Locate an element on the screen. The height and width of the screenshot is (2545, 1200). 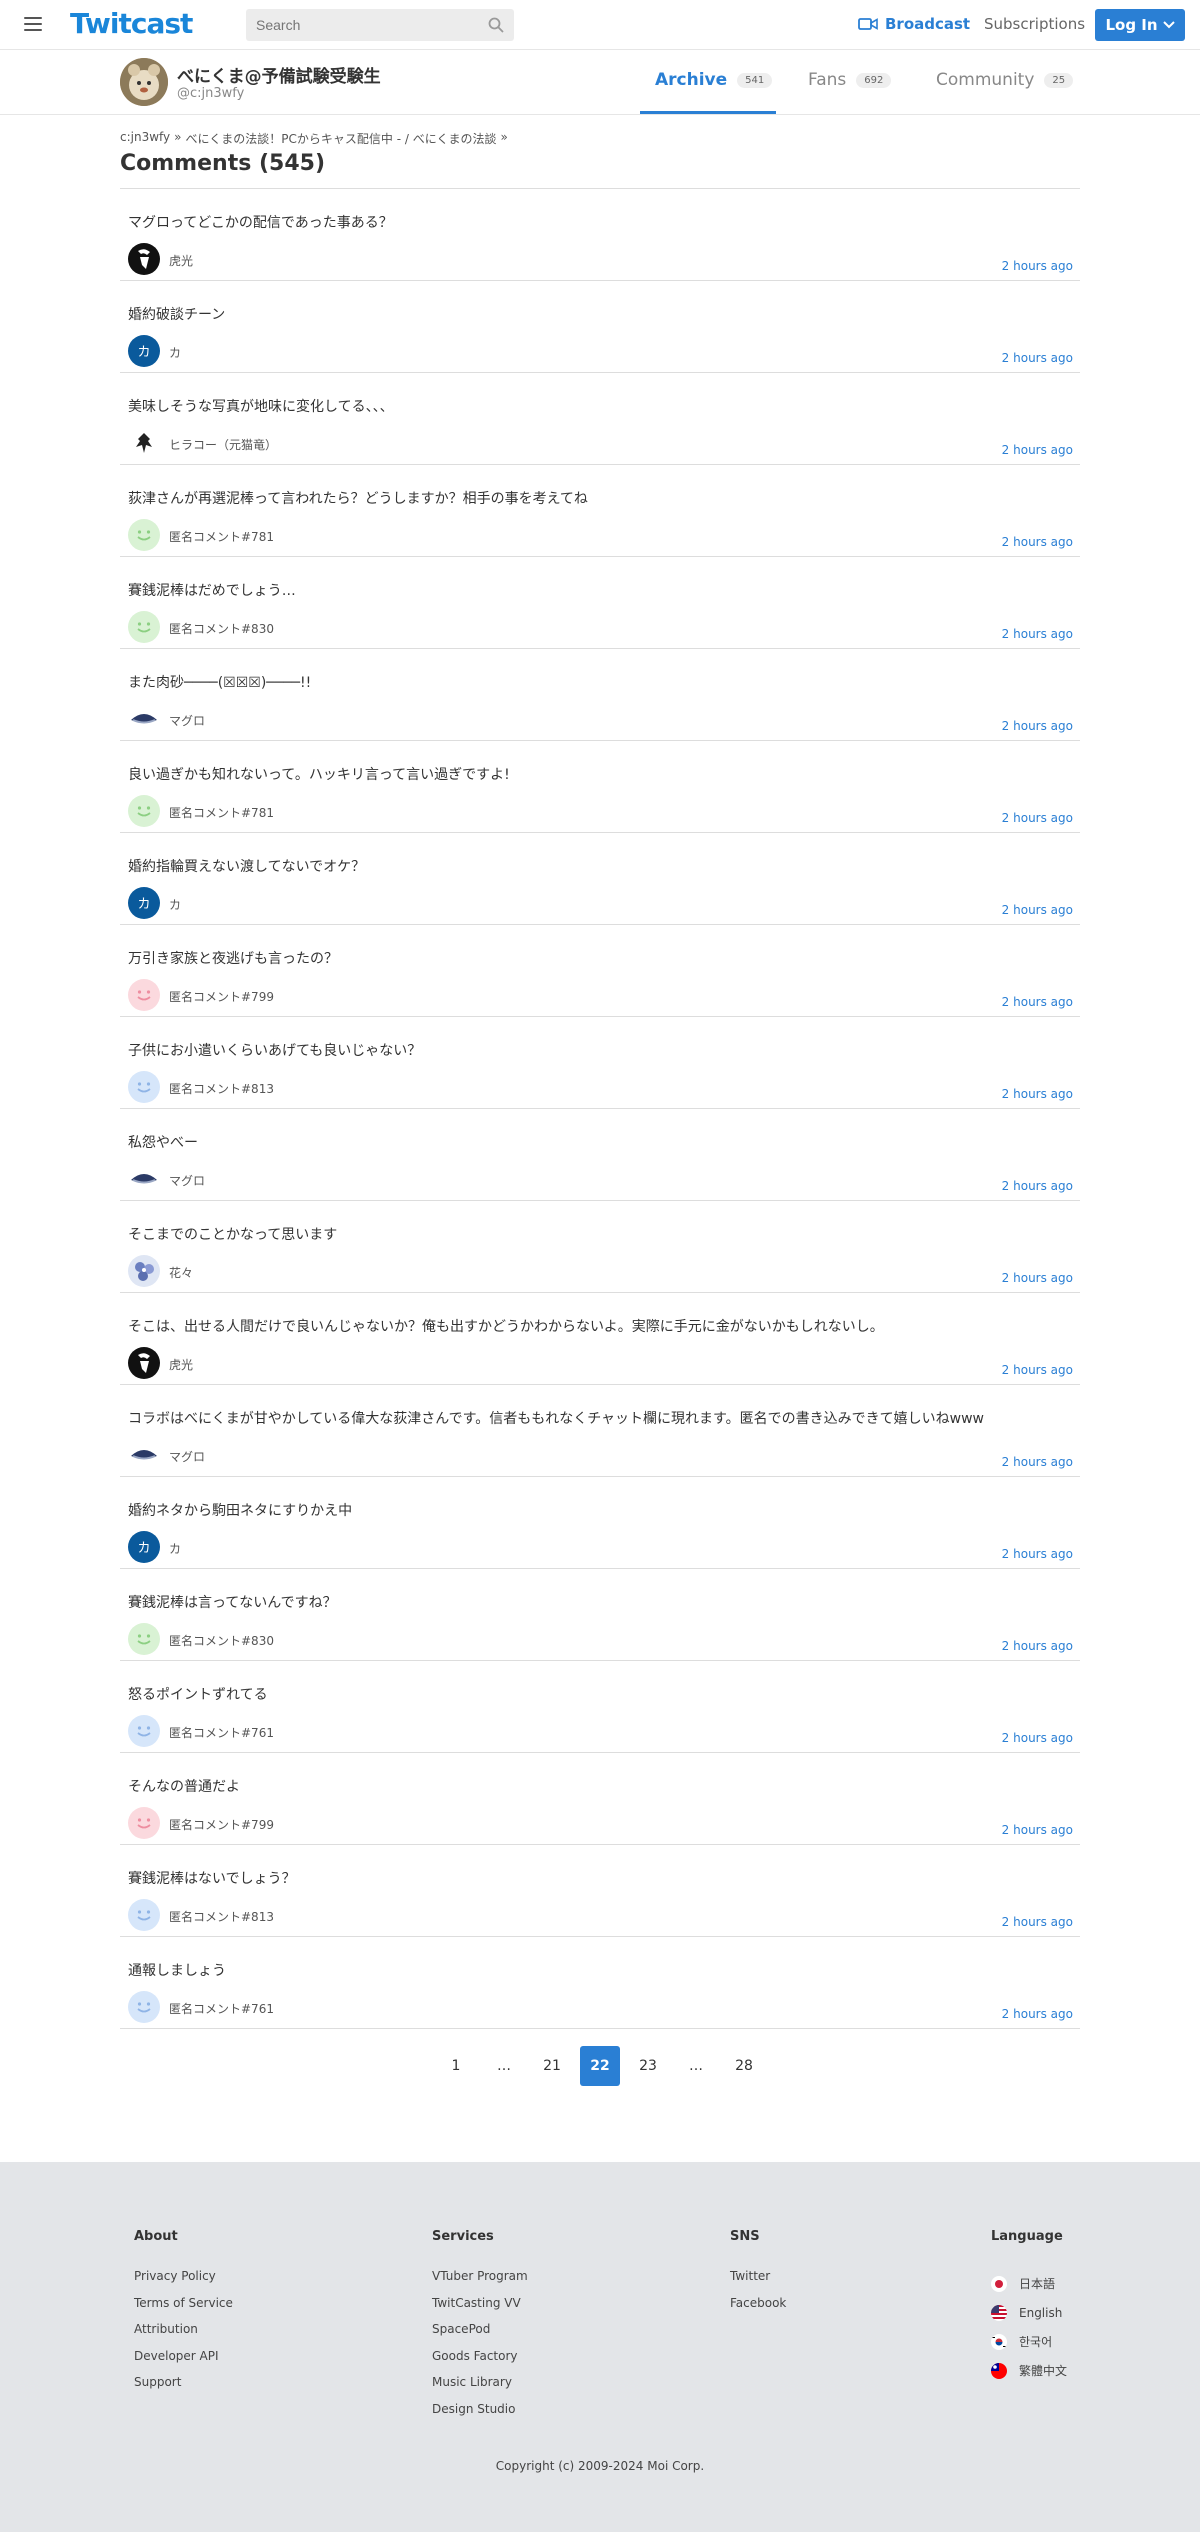
pagination-page: 22 is located at coordinates (600, 2066).